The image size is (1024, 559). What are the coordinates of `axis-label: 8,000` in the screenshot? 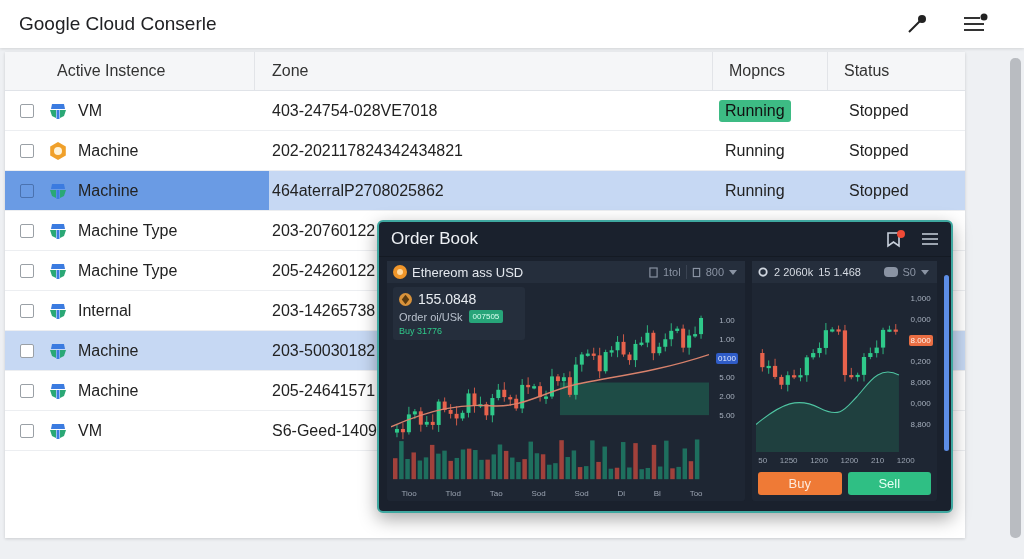 It's located at (920, 382).